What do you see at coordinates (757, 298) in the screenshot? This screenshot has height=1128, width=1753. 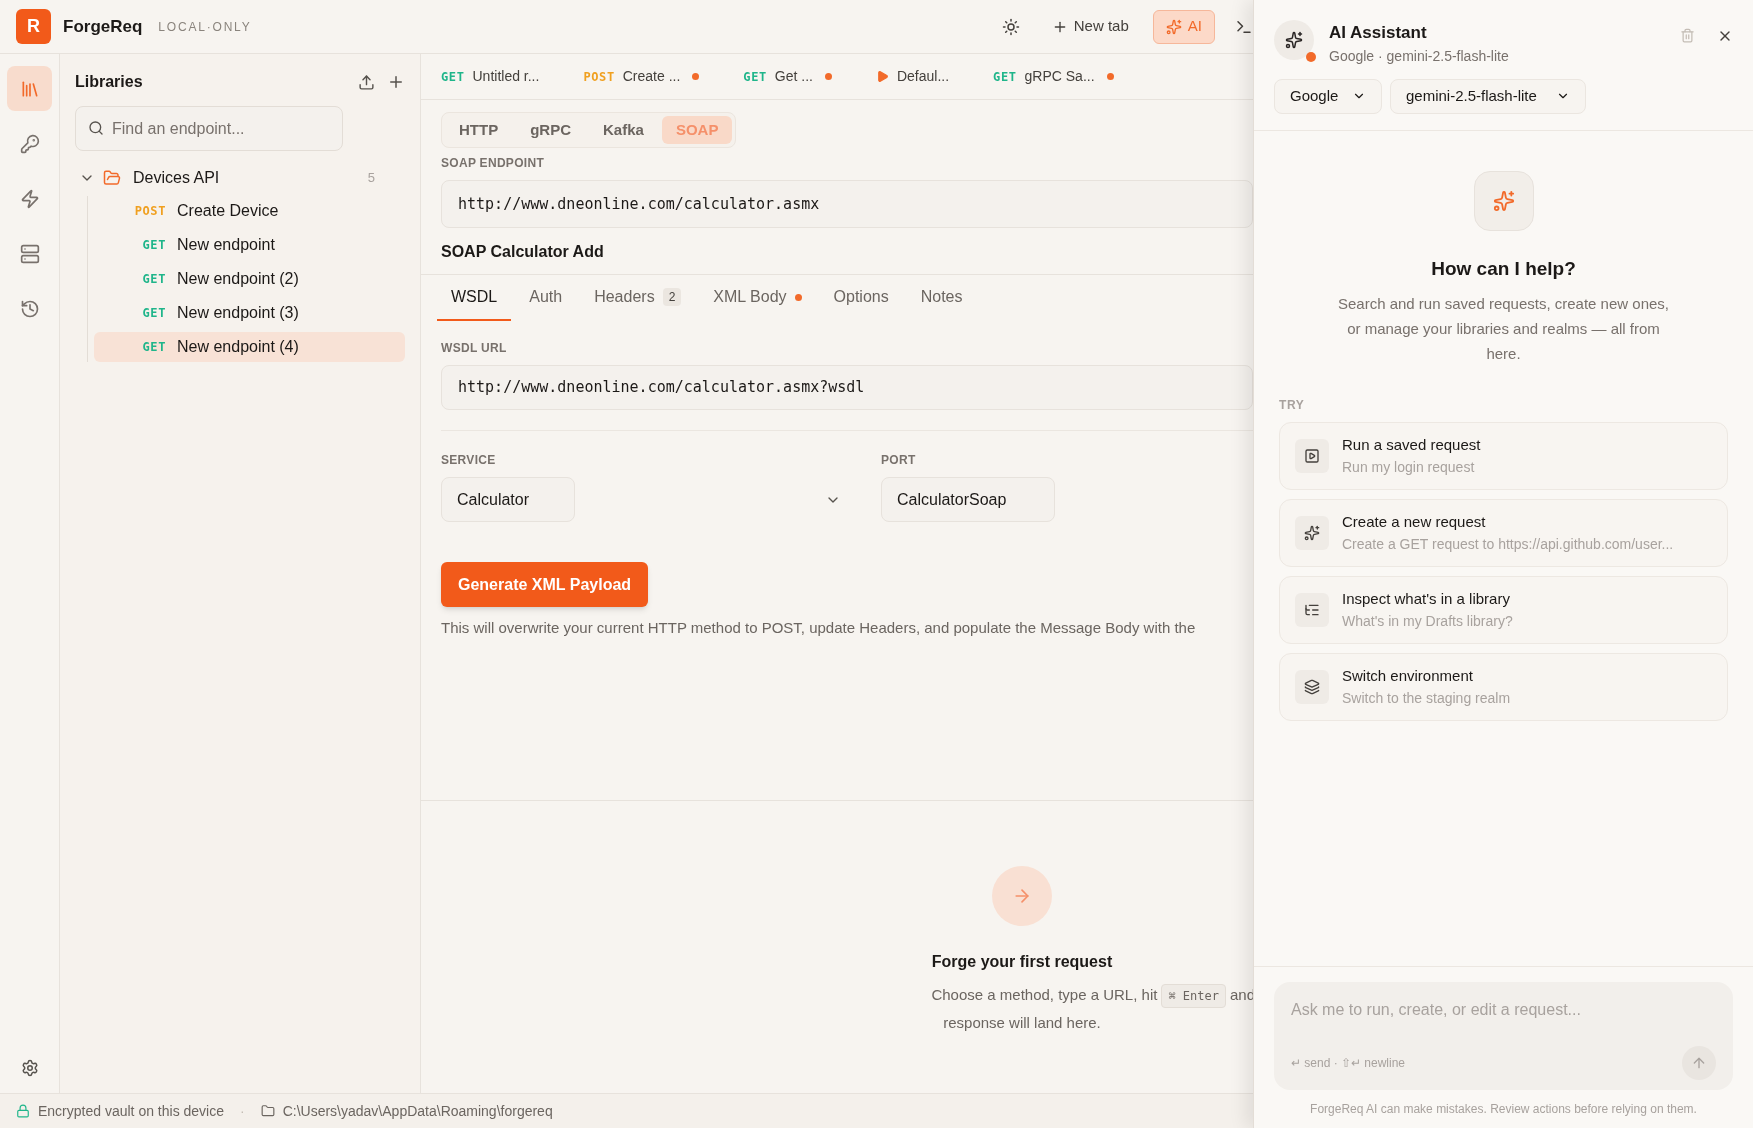 I see `request-section-tab: XML Body` at bounding box center [757, 298].